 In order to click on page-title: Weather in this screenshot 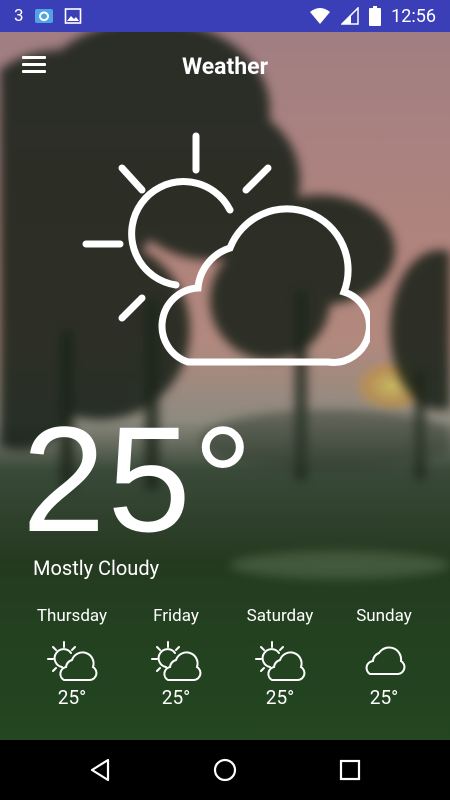, I will do `click(224, 66)`.